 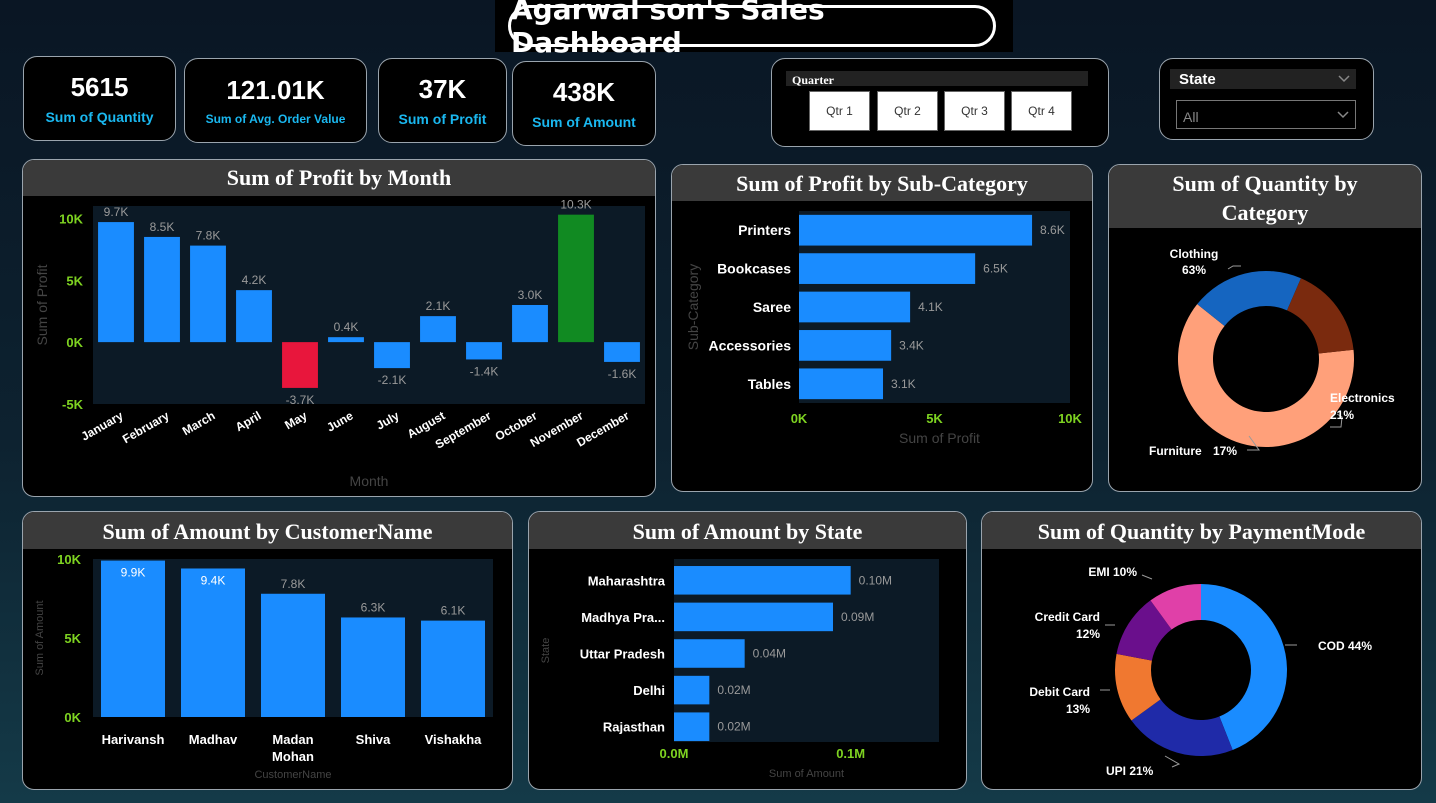 I want to click on state-slicer-header: State, so click(x=1263, y=79).